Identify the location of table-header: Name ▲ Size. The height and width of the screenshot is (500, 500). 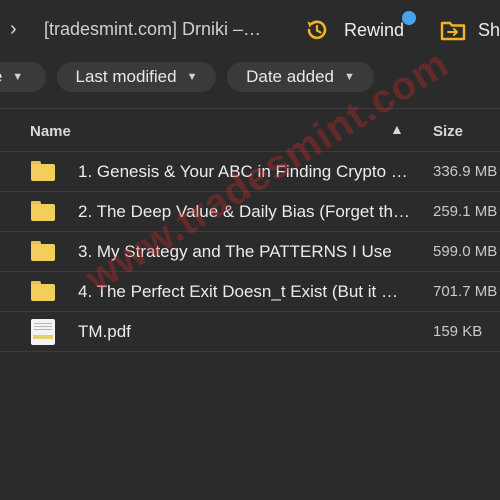
(250, 130).